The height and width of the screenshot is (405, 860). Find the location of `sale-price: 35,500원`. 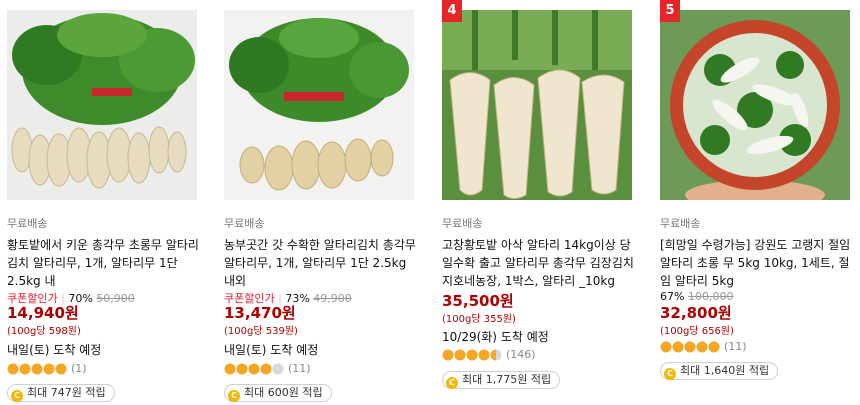

sale-price: 35,500원 is located at coordinates (478, 301).